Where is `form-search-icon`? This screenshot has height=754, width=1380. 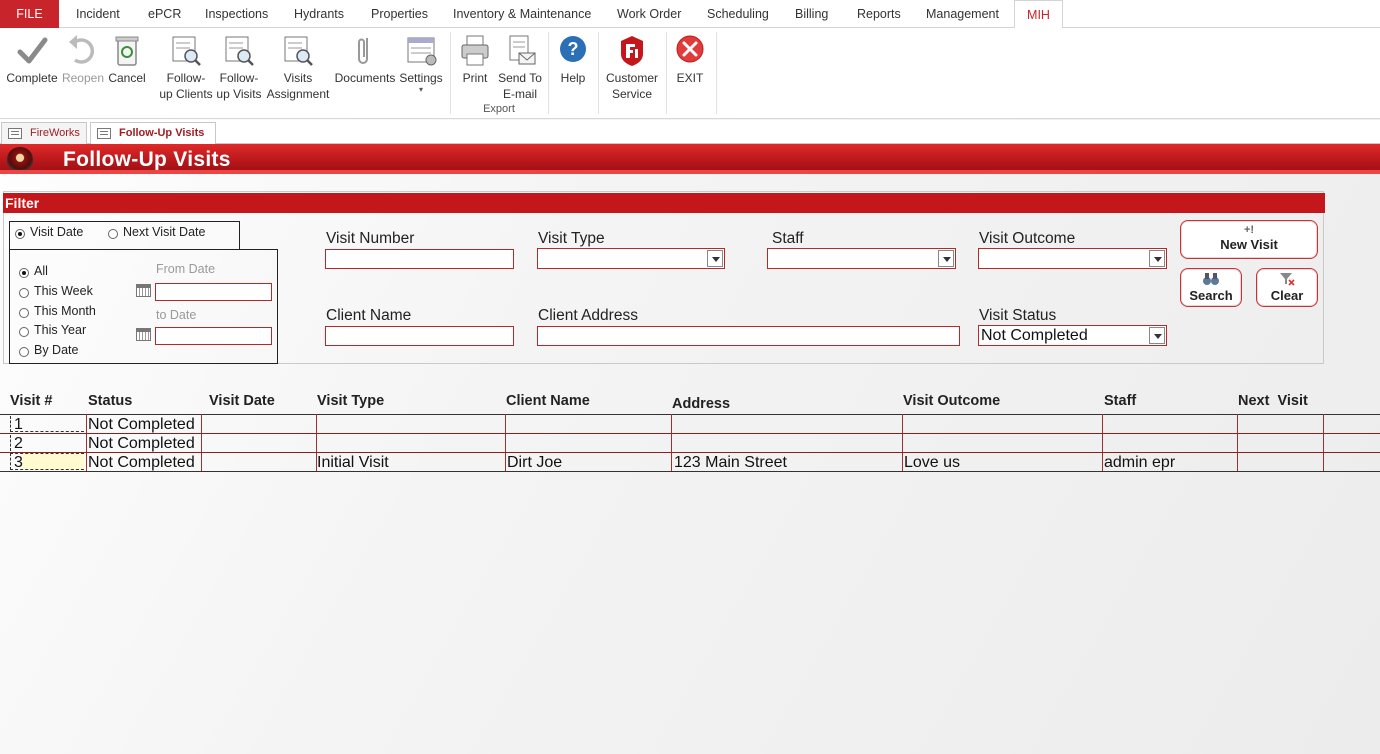
form-search-icon is located at coordinates (298, 51).